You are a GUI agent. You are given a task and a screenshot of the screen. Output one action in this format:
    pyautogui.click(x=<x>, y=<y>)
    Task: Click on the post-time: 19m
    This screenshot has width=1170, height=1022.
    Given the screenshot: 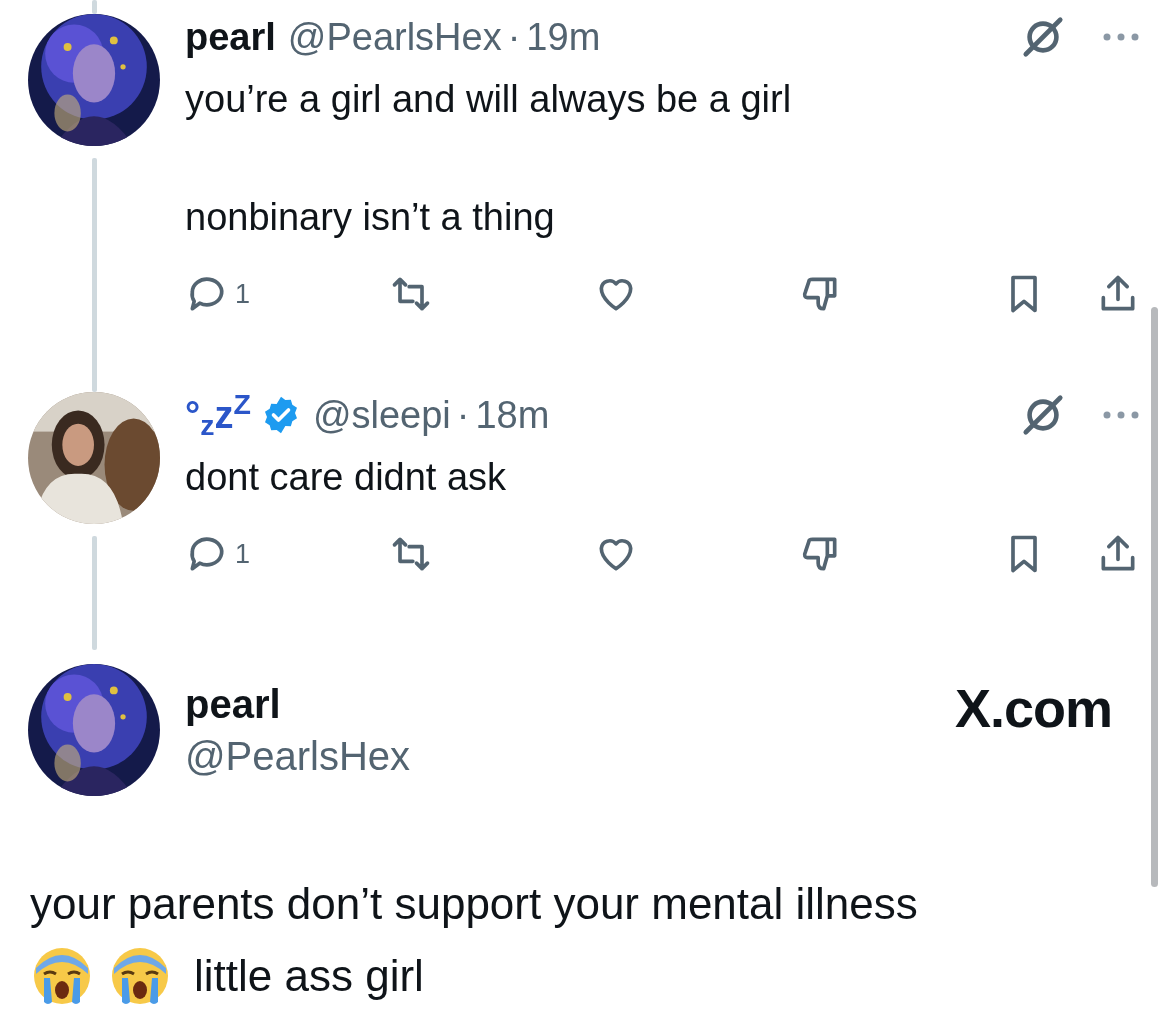 What is the action you would take?
    pyautogui.click(x=563, y=37)
    